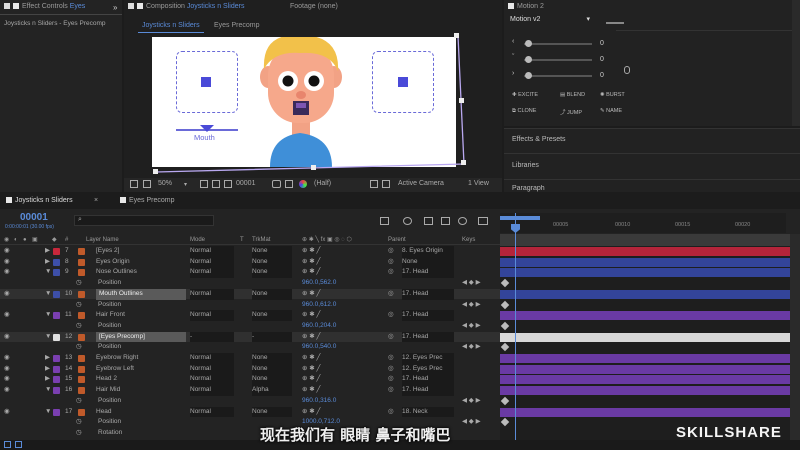 Image resolution: width=800 pixels, height=450 pixels. Describe the element at coordinates (407, 221) in the screenshot. I see `draft-3d-icon` at that location.